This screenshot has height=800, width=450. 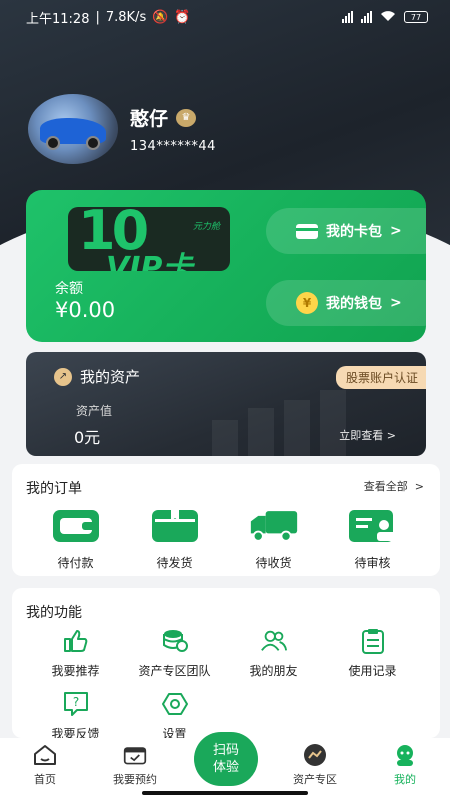 What do you see at coordinates (367, 435) in the screenshot?
I see `view-now-link: 立即查看 >` at bounding box center [367, 435].